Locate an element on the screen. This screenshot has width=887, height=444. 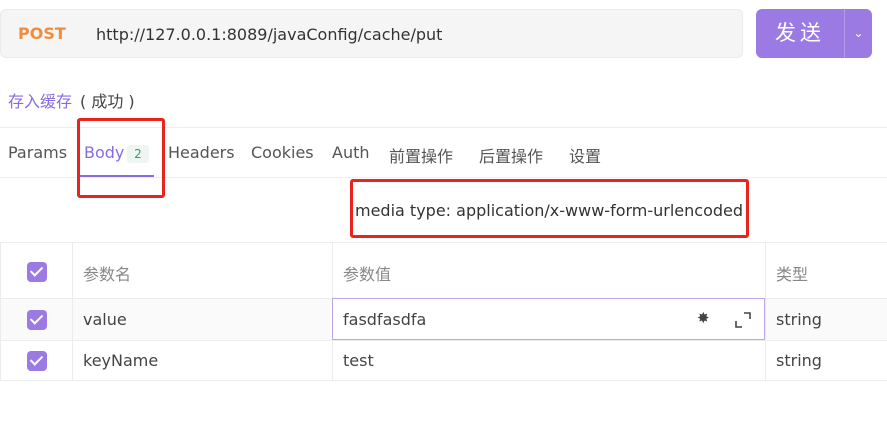
row-checkbox-keyname is located at coordinates (37, 361).